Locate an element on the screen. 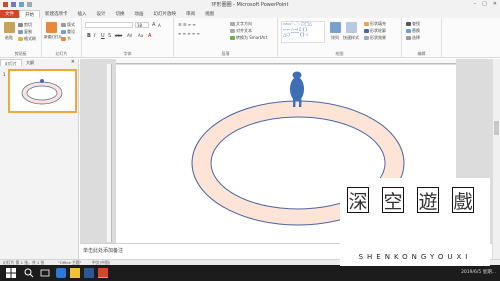 Image resolution: width=500 pixels, height=281 pixels. tab-home: 开始 is located at coordinates (29, 14).